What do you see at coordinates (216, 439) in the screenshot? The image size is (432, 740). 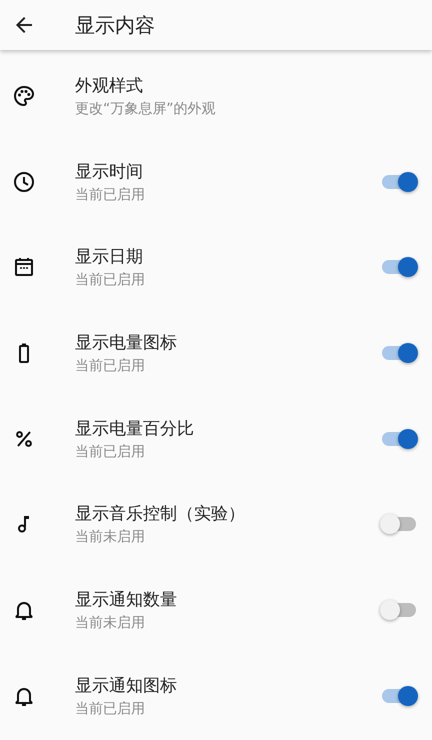 I see `settings-item: 显示电量百分比 当前已启用` at bounding box center [216, 439].